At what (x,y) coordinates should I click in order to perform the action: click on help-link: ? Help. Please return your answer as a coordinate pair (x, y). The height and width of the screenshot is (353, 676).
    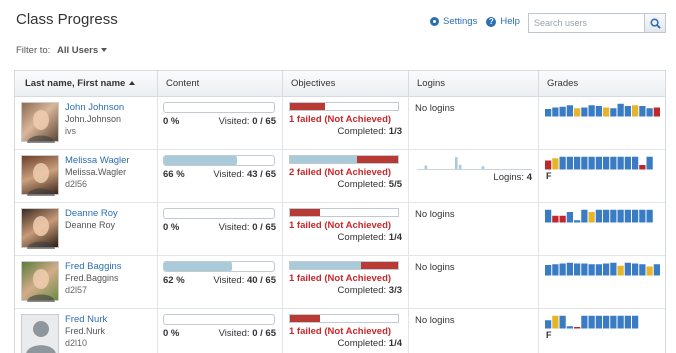
    Looking at the image, I should click on (503, 21).